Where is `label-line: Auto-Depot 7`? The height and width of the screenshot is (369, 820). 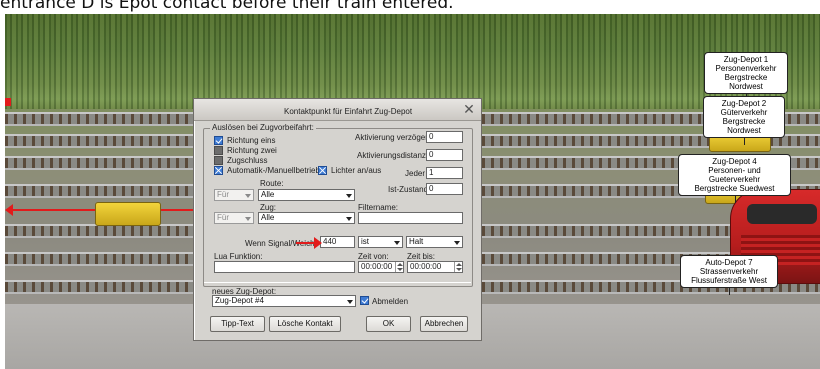
label-line: Auto-Depot 7 is located at coordinates (729, 262).